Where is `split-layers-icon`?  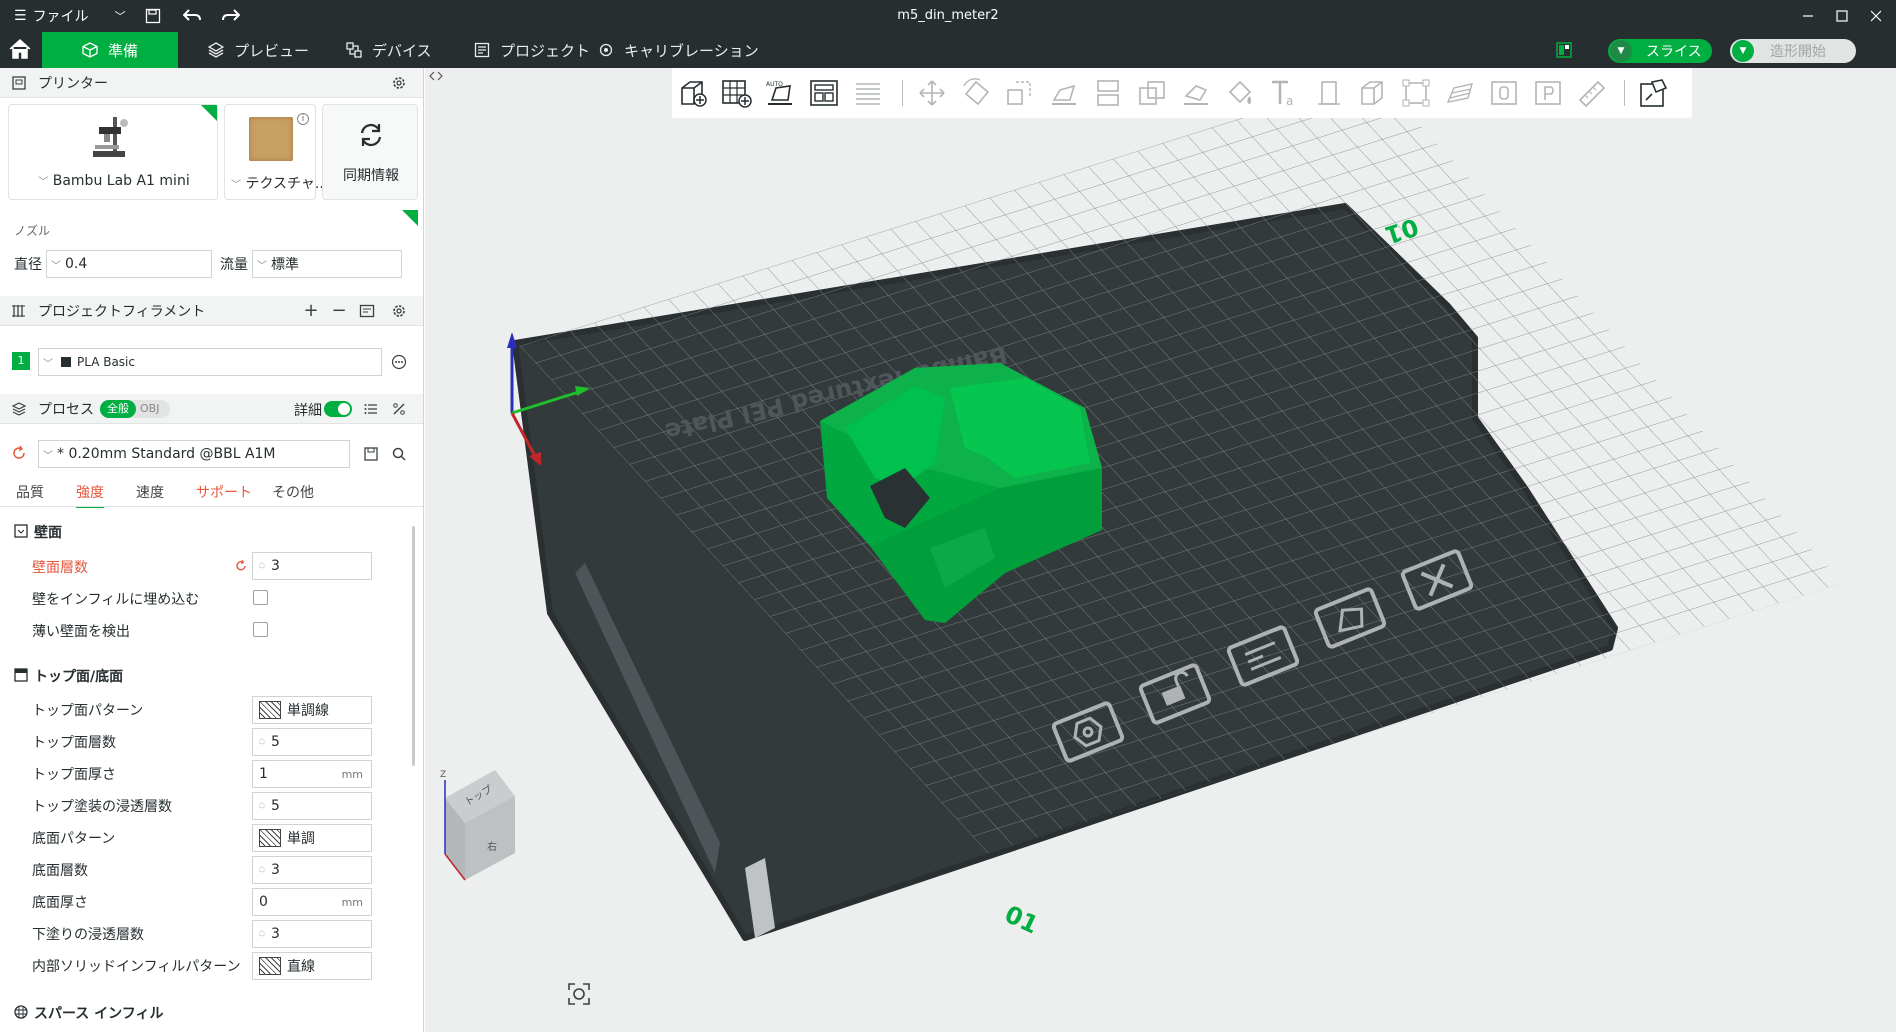
split-layers-icon is located at coordinates (868, 93).